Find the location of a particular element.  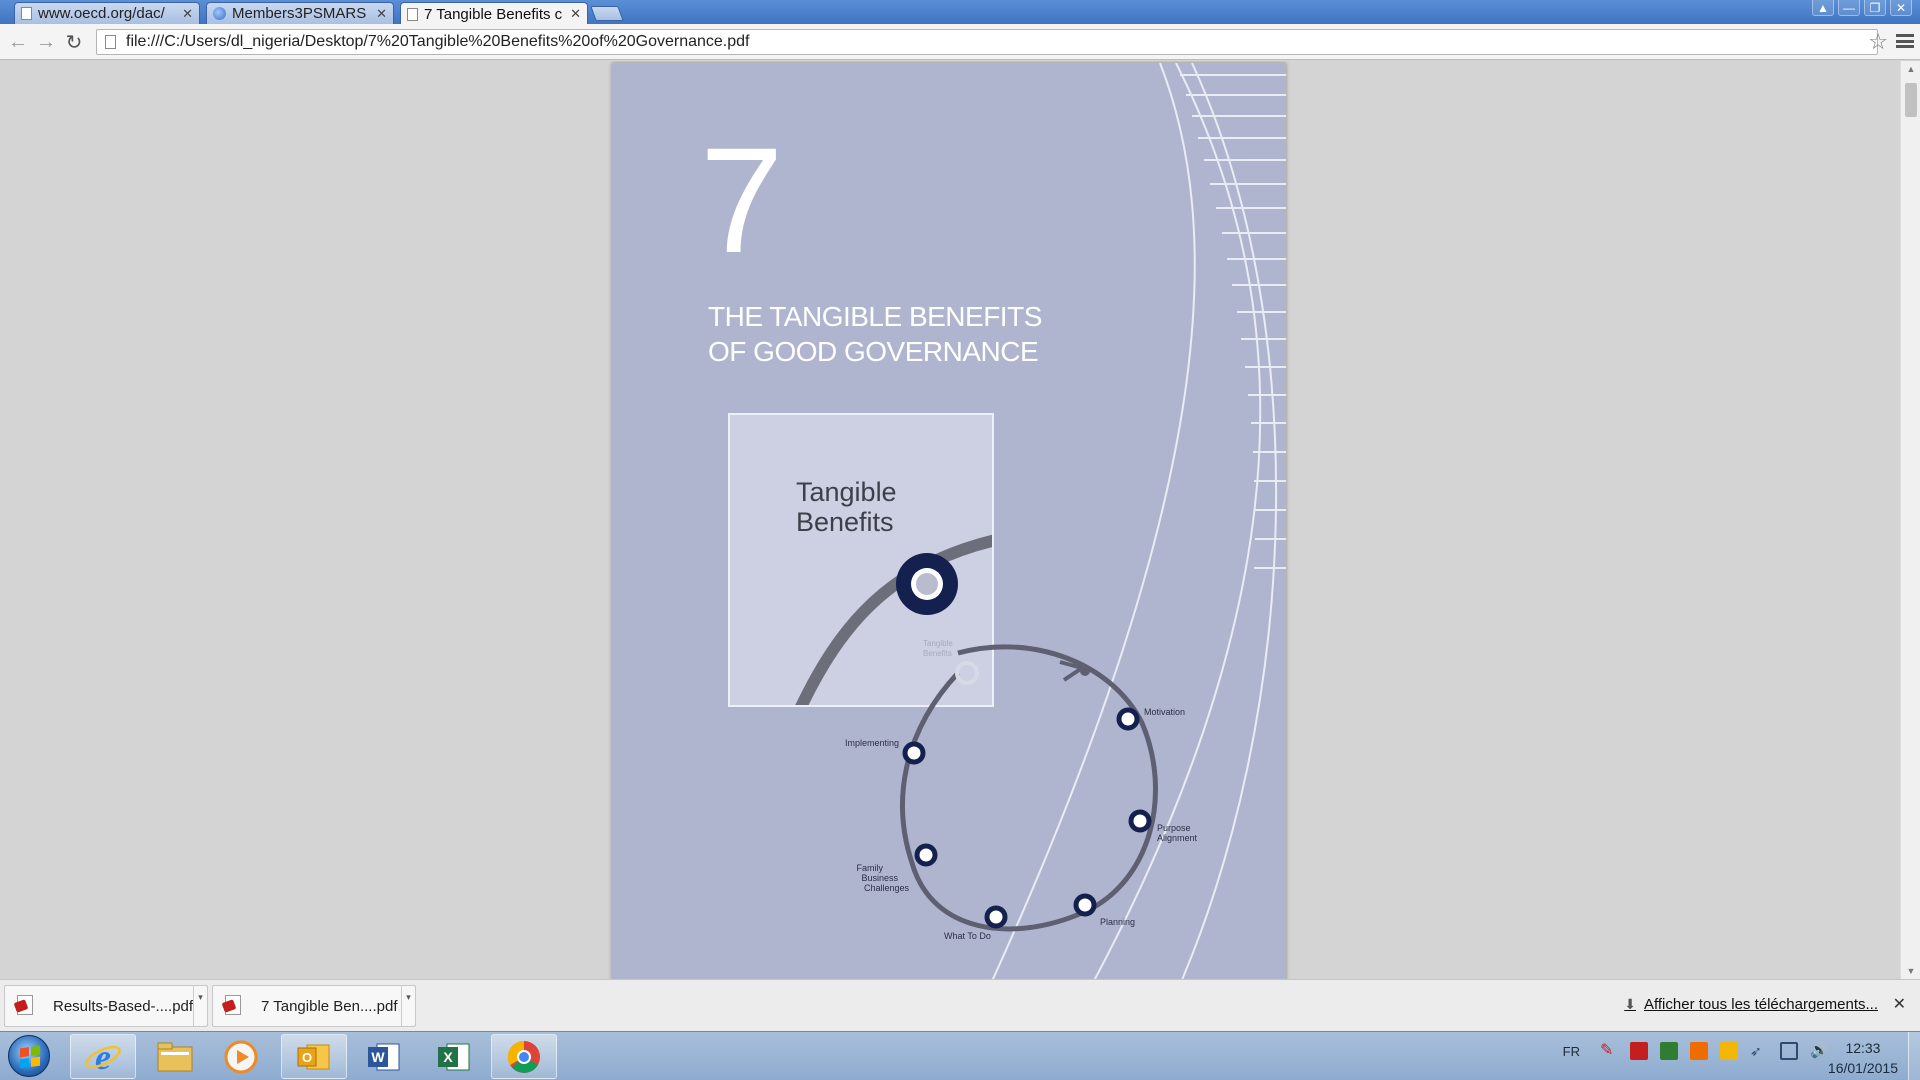

bookmark-star-icon: ☆ is located at coordinates (1878, 42).